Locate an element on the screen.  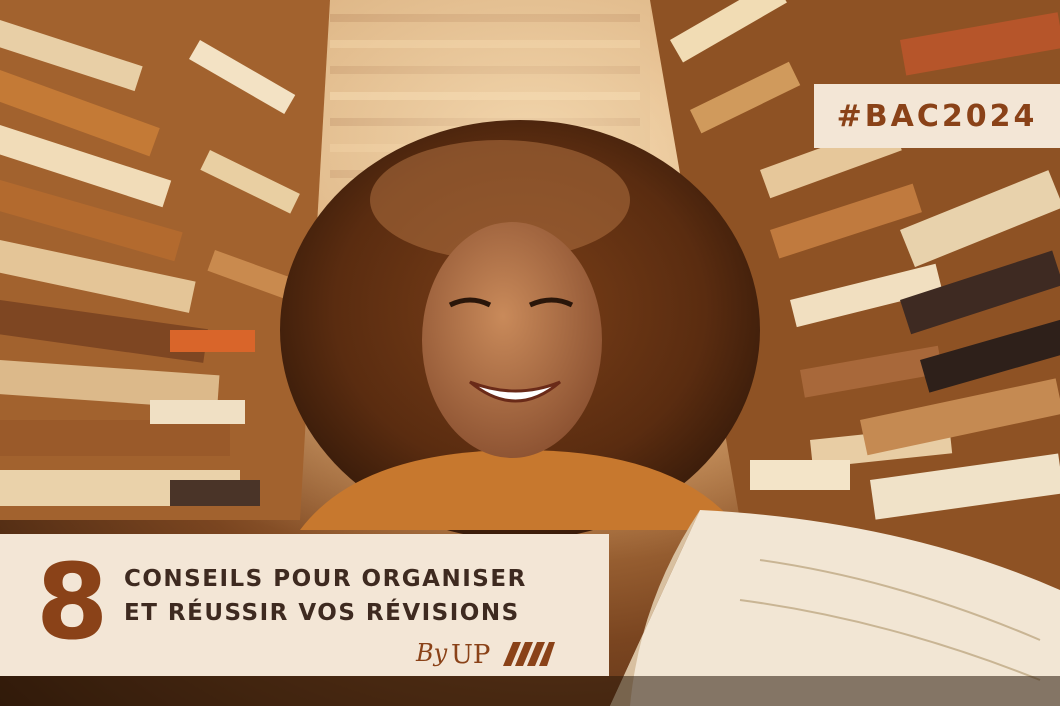
hashtag-text: #BAC2024 is located at coordinates (937, 116).